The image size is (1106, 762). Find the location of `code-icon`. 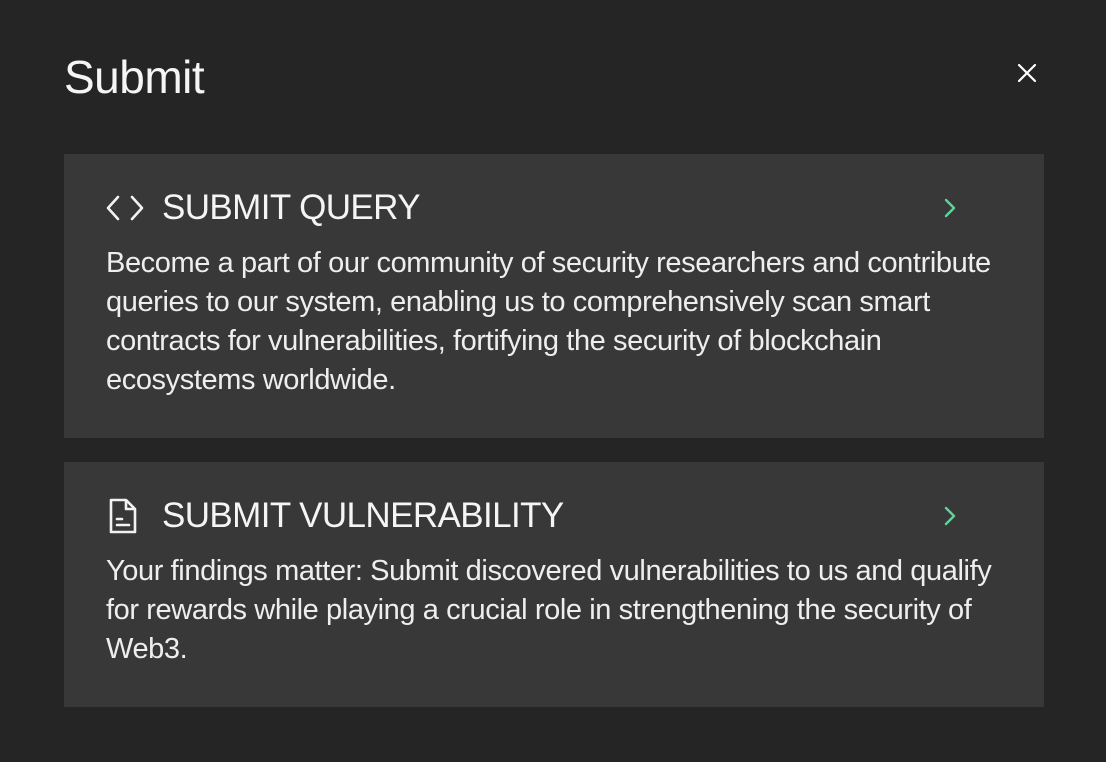

code-icon is located at coordinates (126, 208).